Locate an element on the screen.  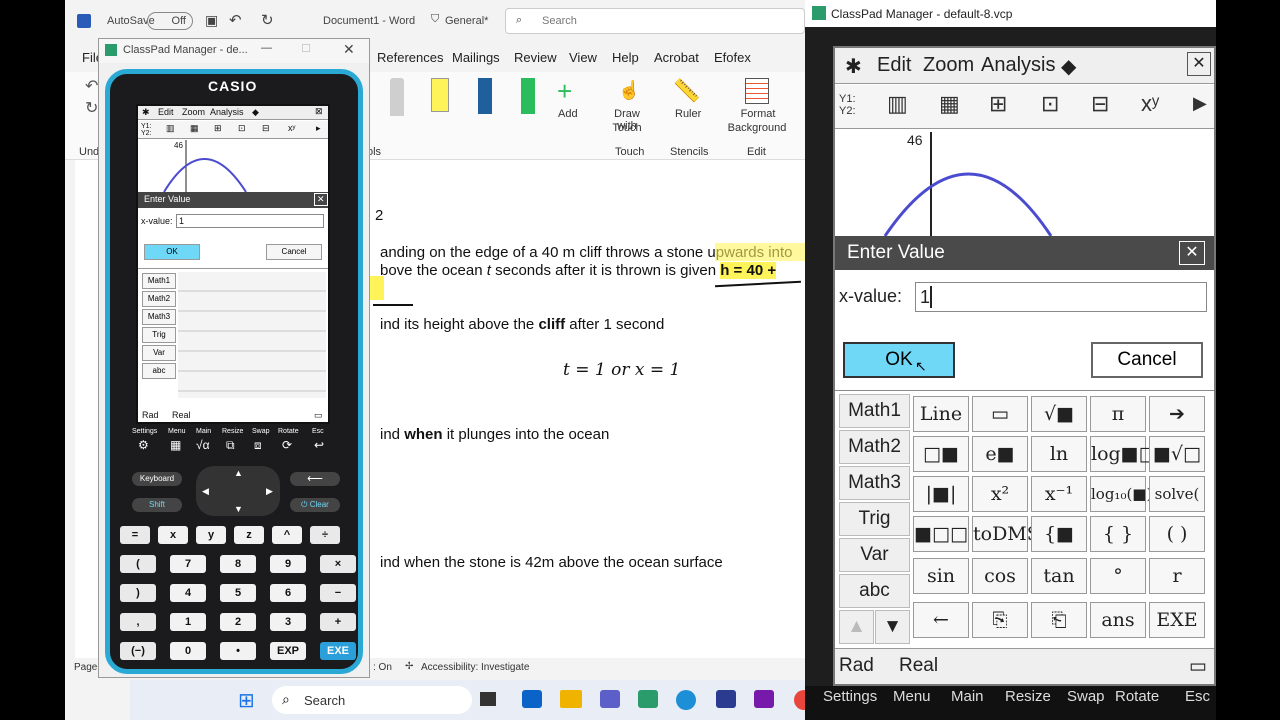
big-main-label: Main is located at coordinates (967, 696).